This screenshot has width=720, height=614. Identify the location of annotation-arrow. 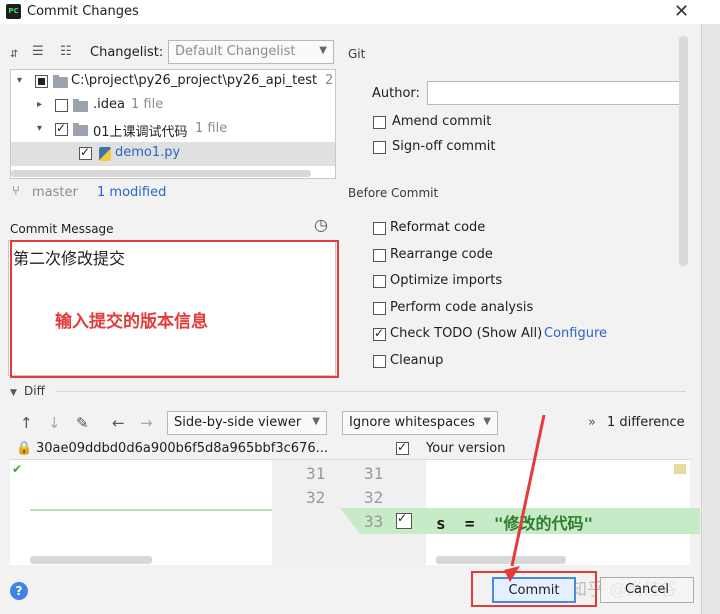
(525, 498).